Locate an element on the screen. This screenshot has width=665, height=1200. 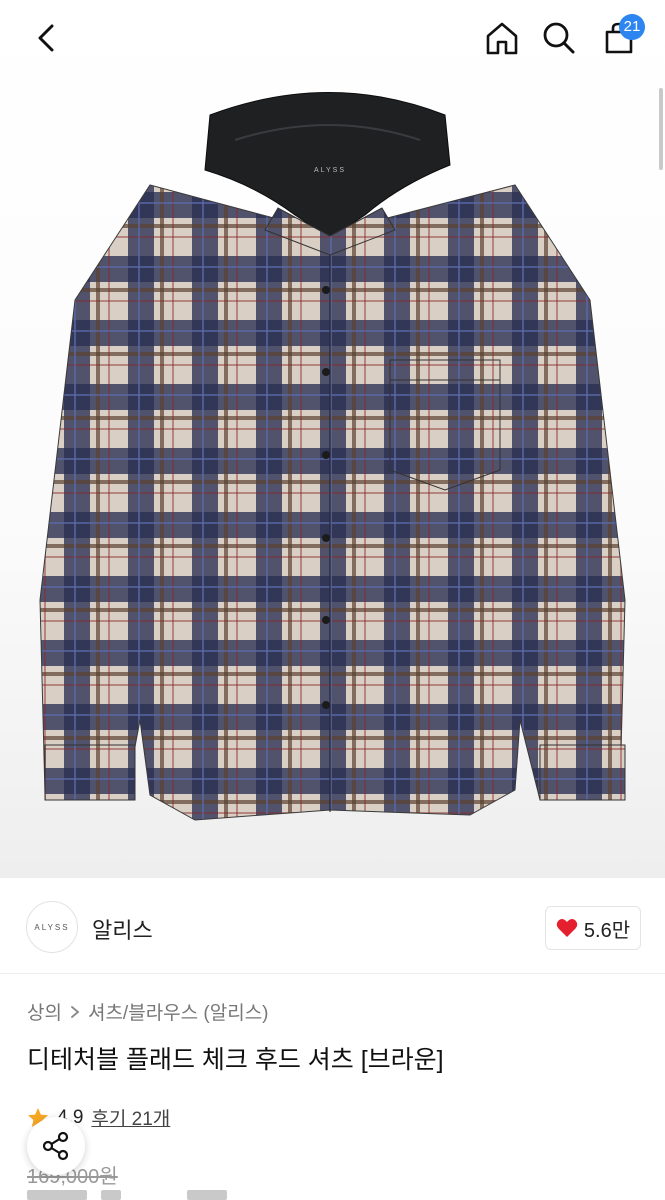
home-icon is located at coordinates (502, 38).